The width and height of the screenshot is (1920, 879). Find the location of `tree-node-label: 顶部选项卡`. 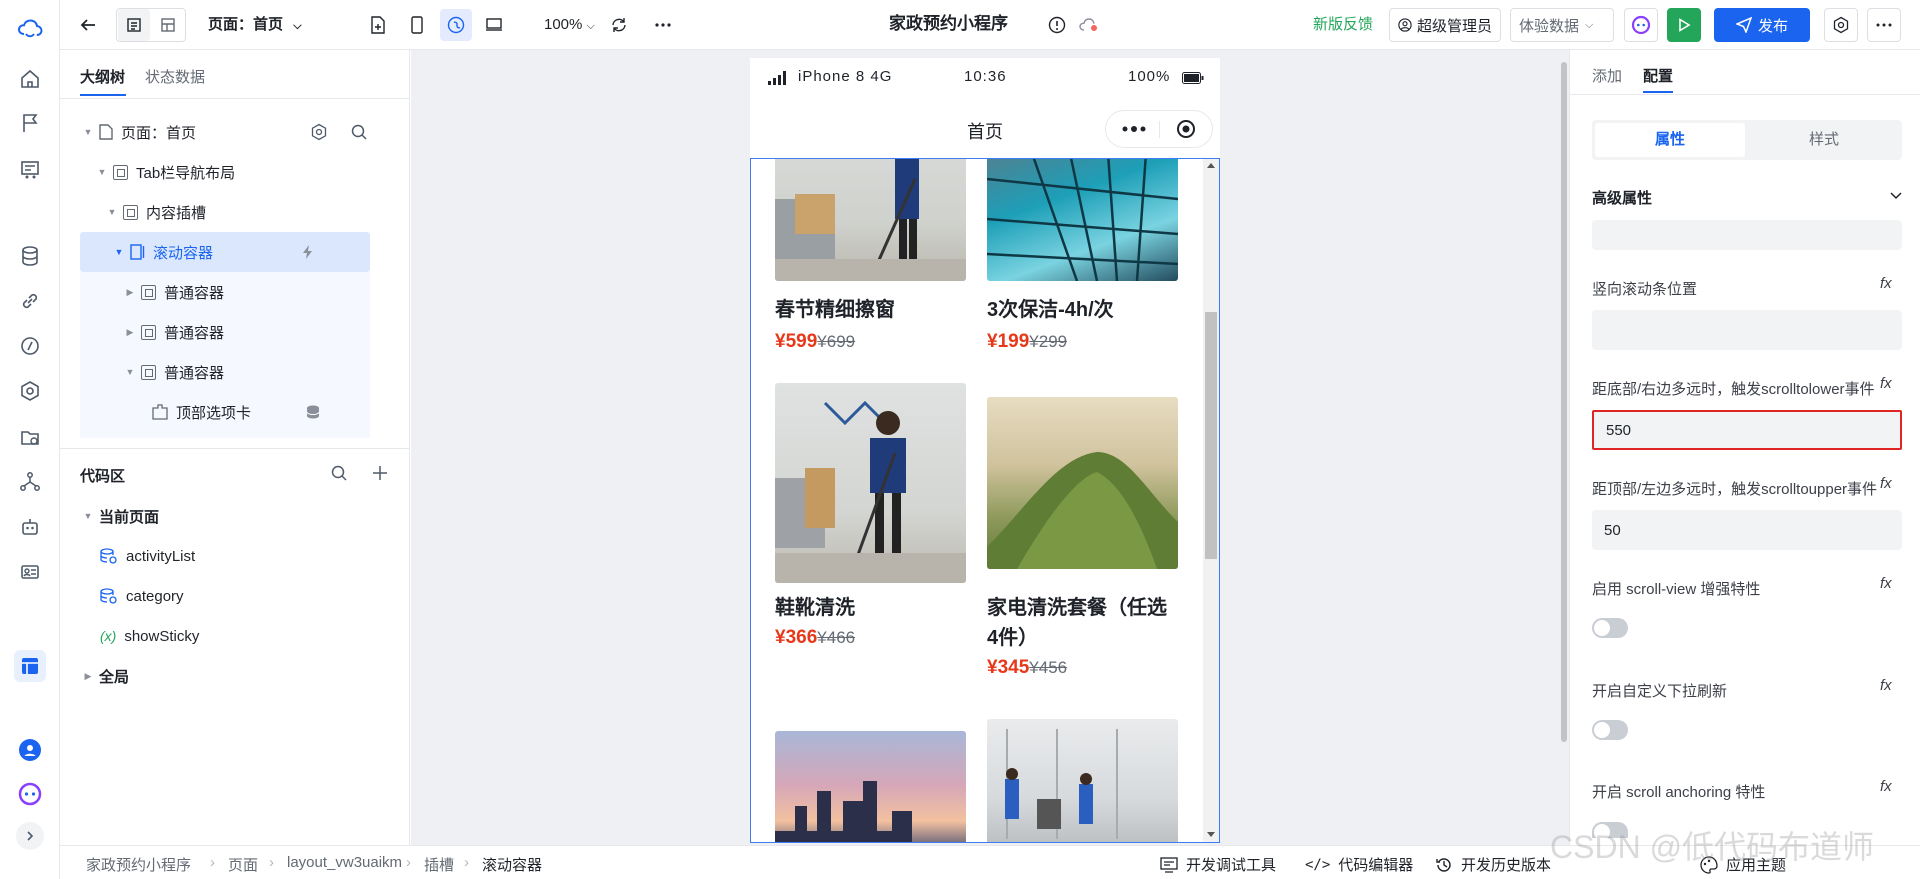

tree-node-label: 顶部选项卡 is located at coordinates (214, 413).